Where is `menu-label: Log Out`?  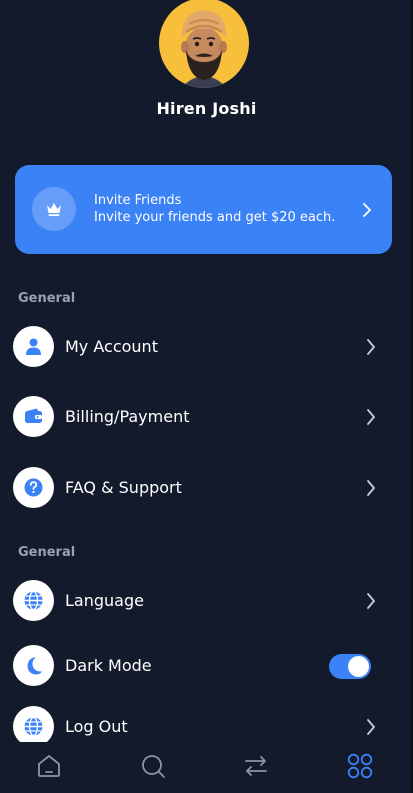 menu-label: Log Out is located at coordinates (96, 726).